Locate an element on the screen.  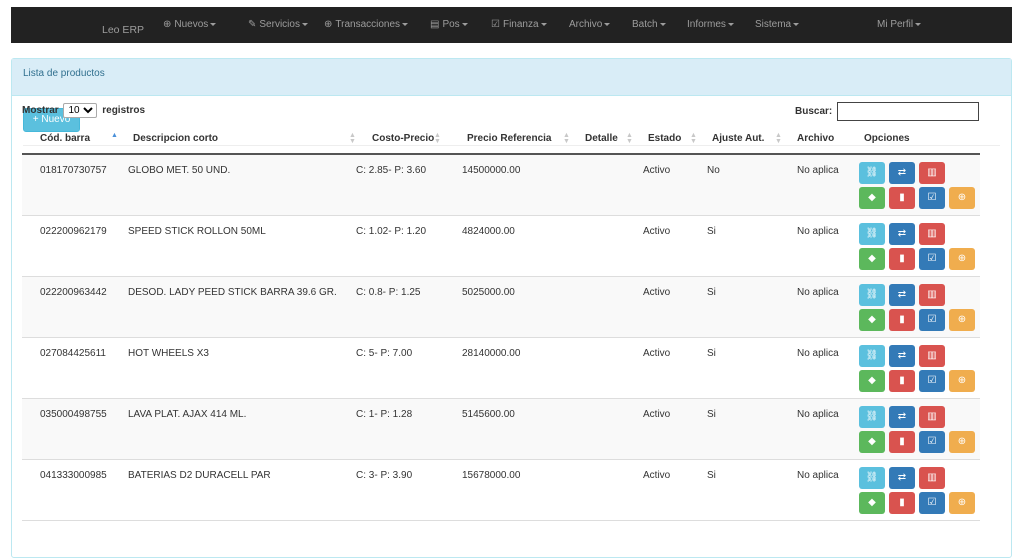
nav-archivo: Archivo is located at coordinates (590, 25).